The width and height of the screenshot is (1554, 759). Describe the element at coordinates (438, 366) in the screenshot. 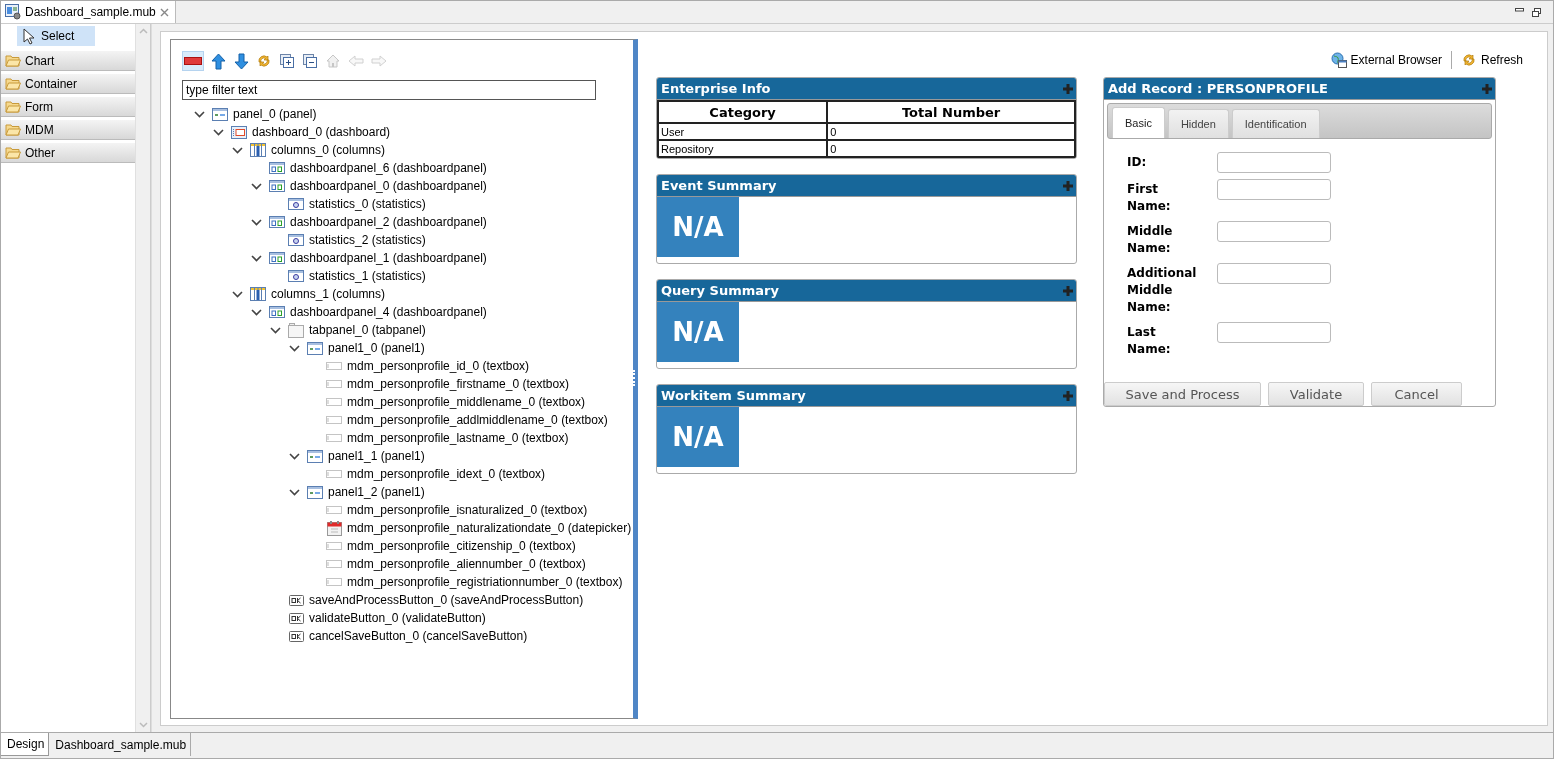

I see `tree-item: mdm_personprofile_id_0 (textbox)` at that location.